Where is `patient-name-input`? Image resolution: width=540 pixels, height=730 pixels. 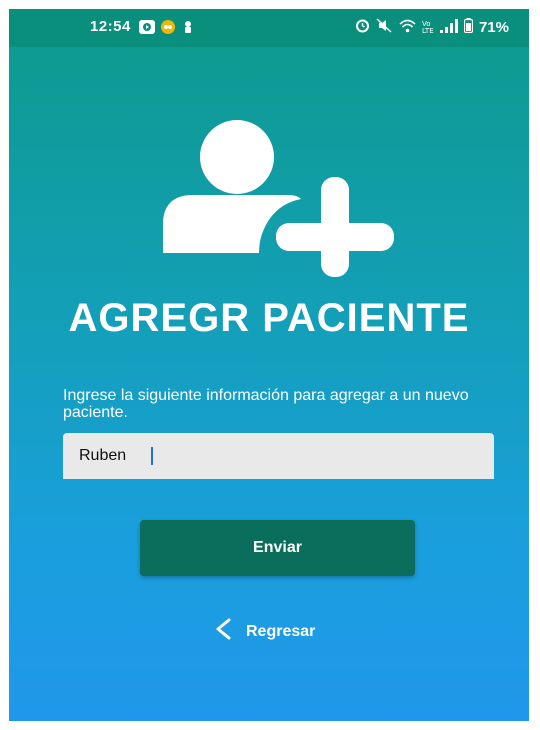
patient-name-input is located at coordinates (113, 456).